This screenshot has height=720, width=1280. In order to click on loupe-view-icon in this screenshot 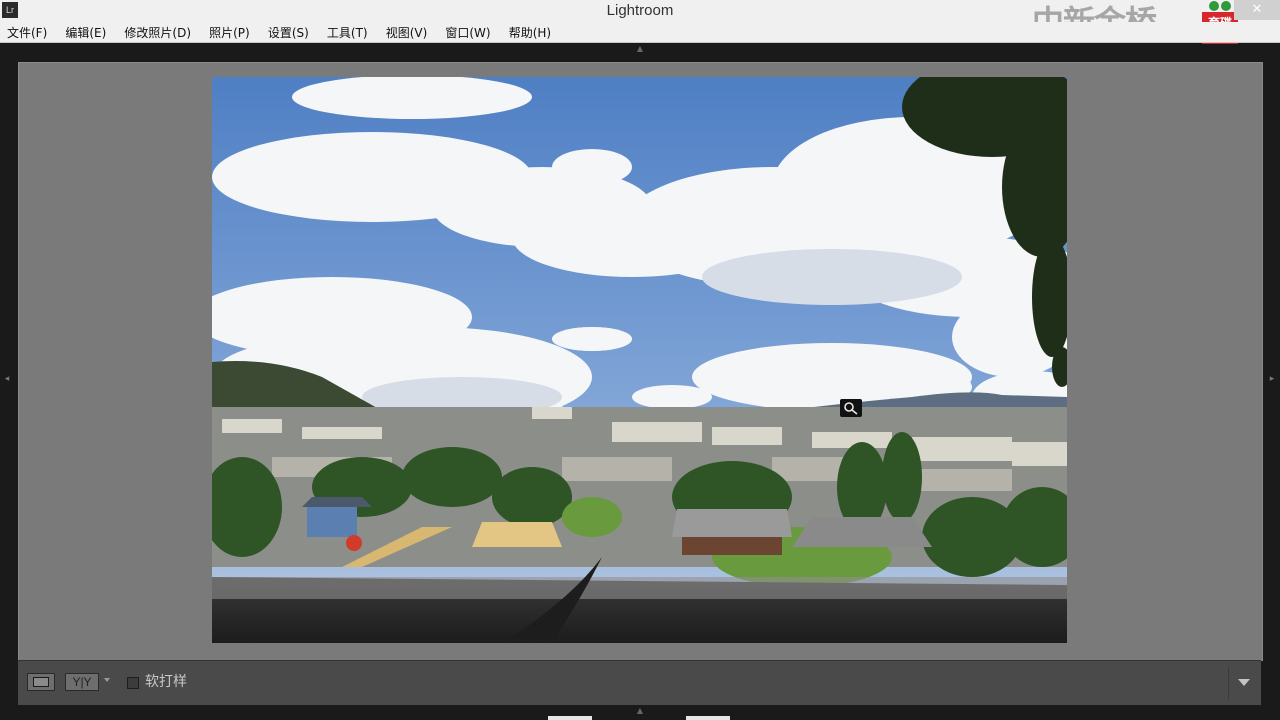, I will do `click(41, 682)`.